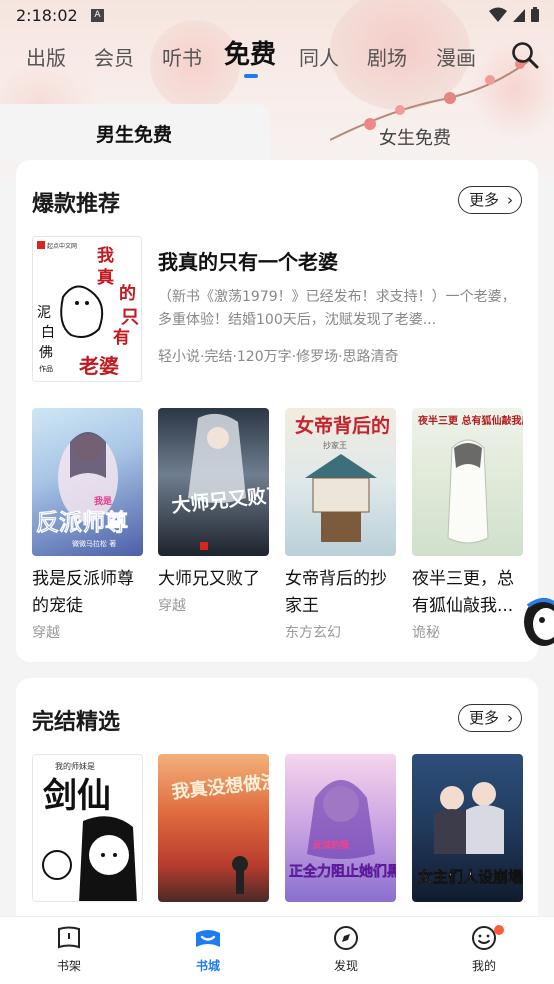  I want to click on section-title: 完结精选, so click(76, 722).